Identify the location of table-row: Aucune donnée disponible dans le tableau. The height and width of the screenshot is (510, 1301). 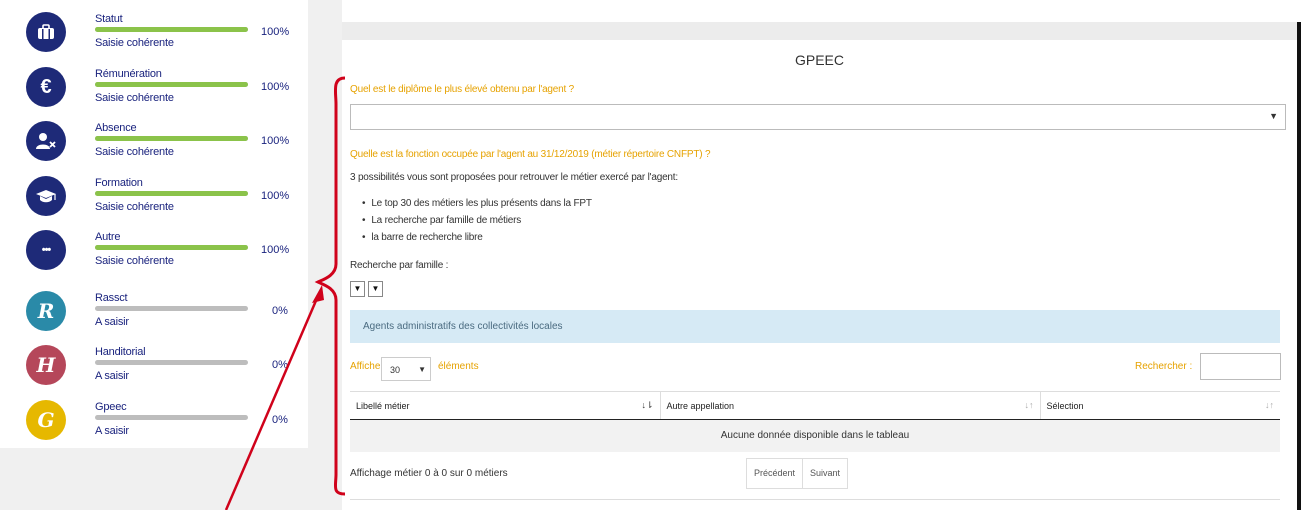
(815, 435).